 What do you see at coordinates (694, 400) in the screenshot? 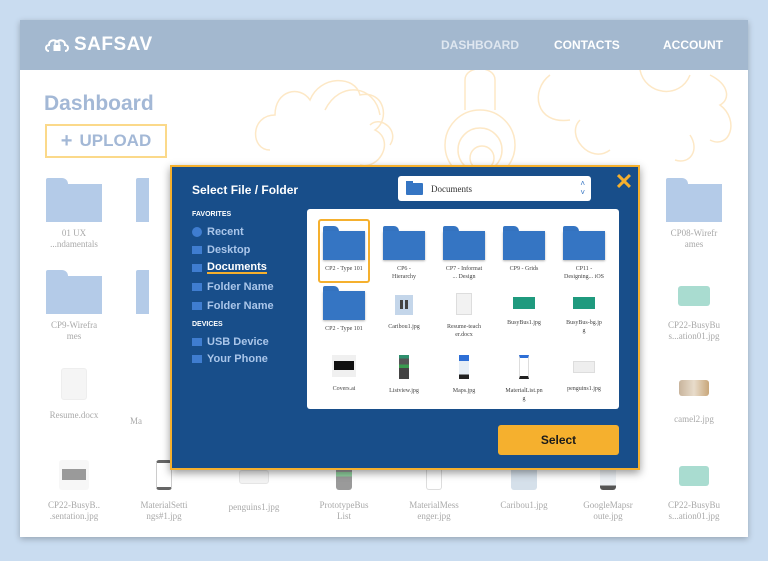
I see `bg-image-item: camel2.jpg` at bounding box center [694, 400].